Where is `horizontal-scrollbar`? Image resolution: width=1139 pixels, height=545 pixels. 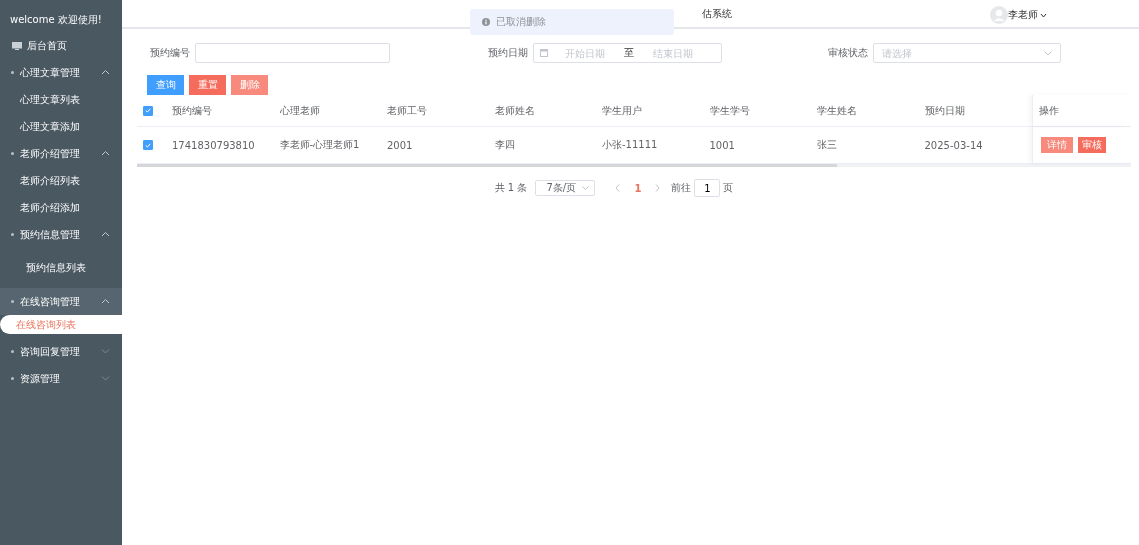
horizontal-scrollbar is located at coordinates (634, 165).